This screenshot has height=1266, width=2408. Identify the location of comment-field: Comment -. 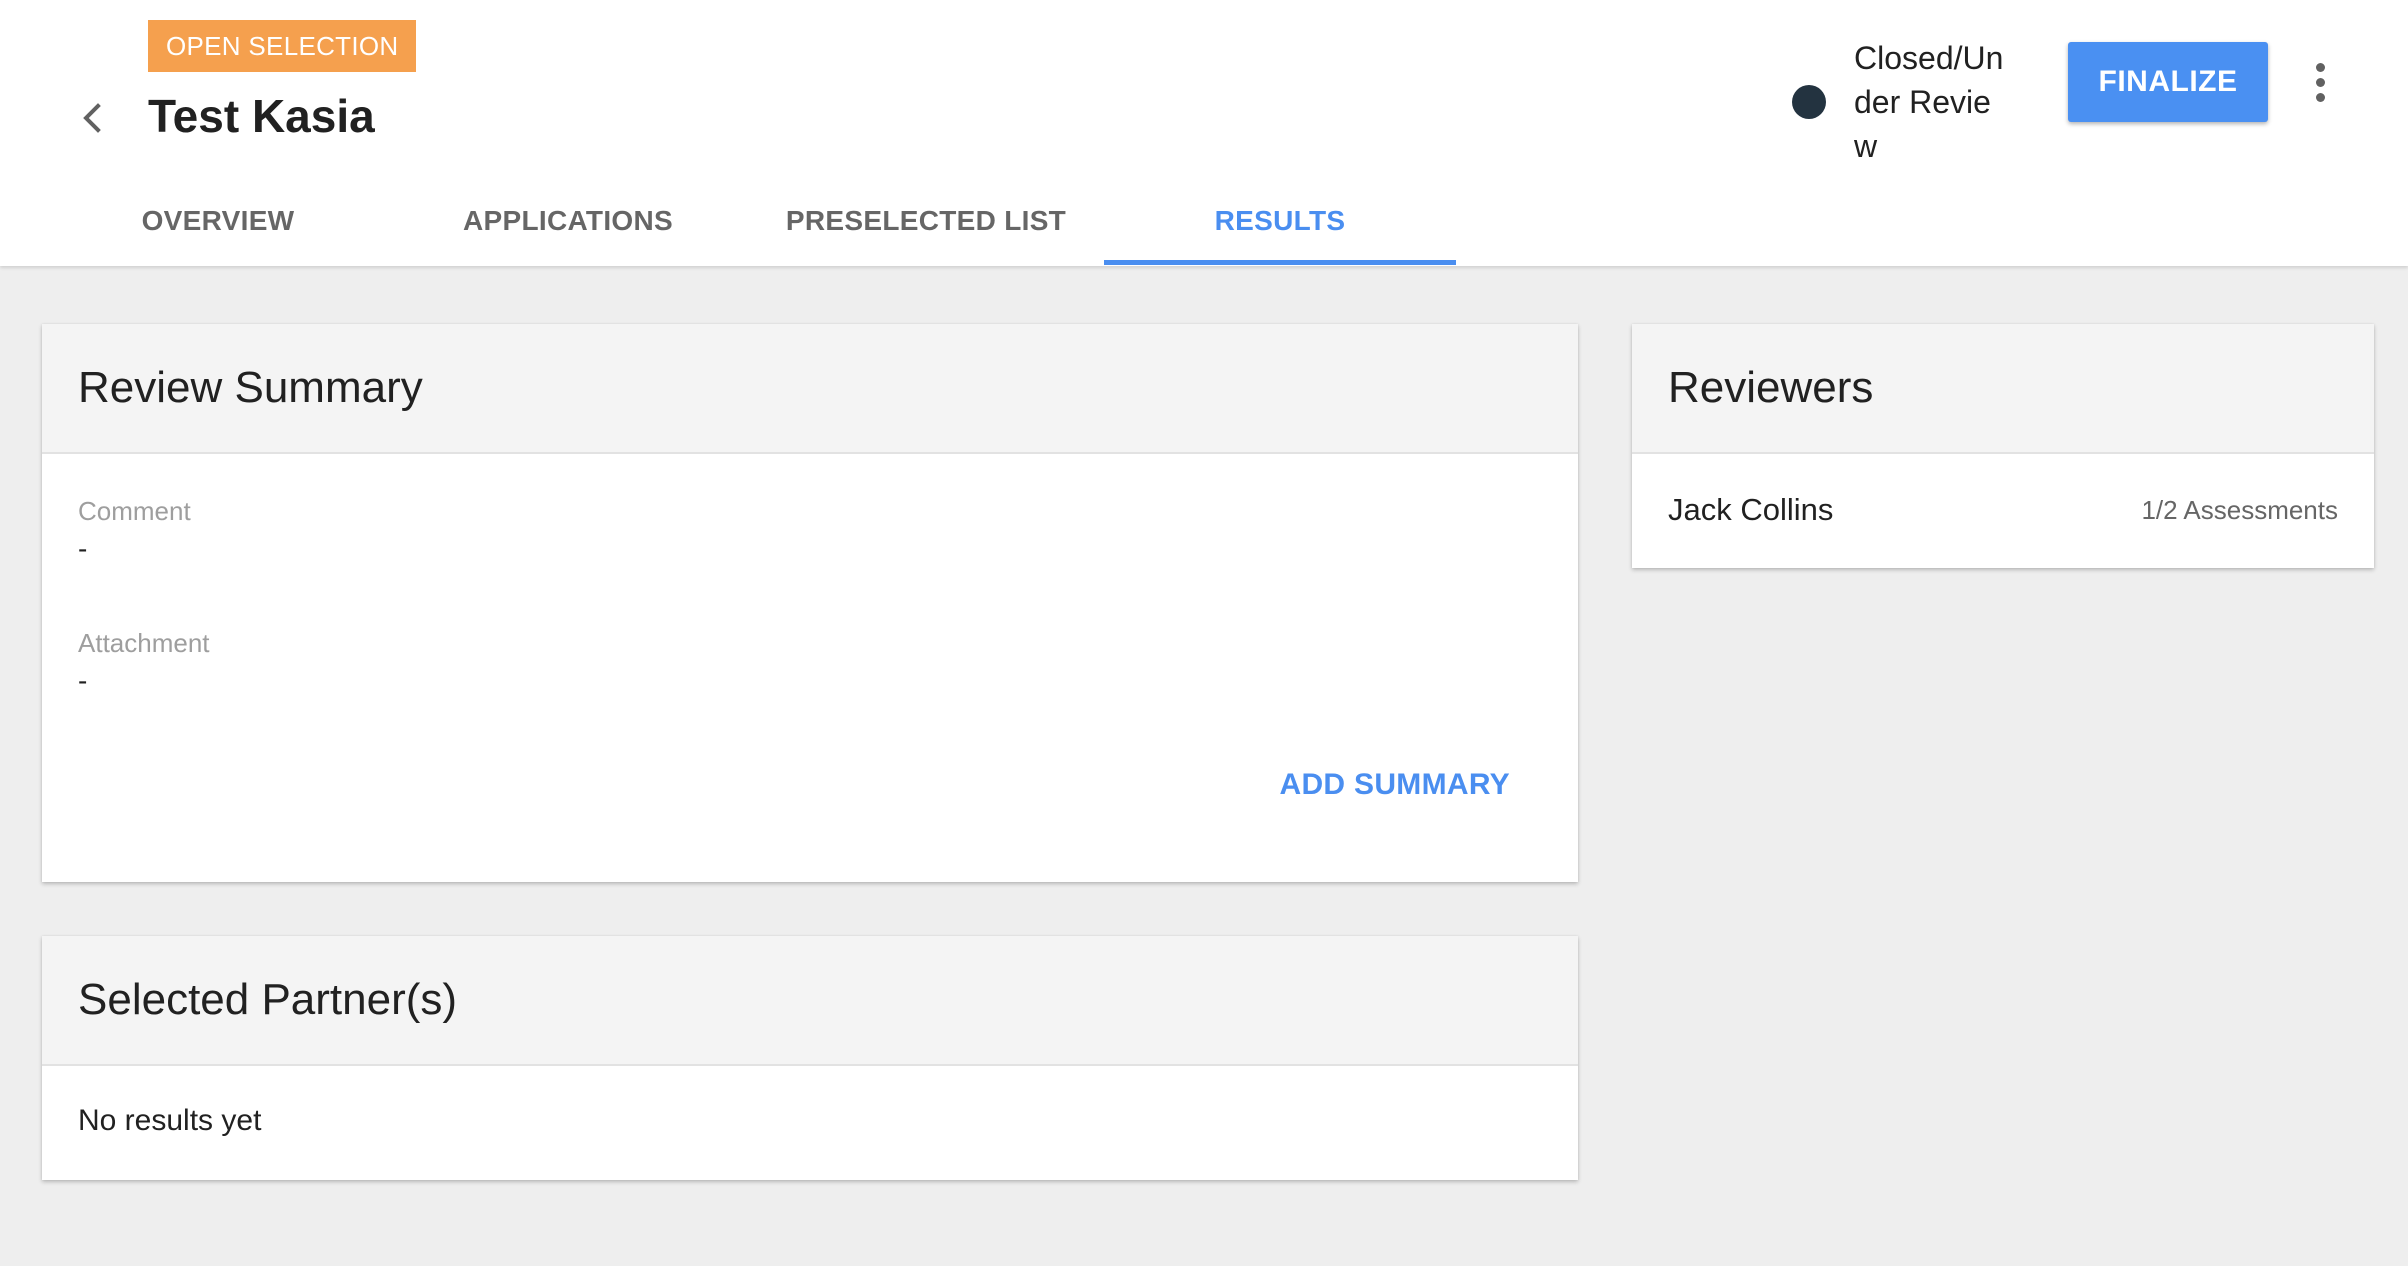
(134, 530).